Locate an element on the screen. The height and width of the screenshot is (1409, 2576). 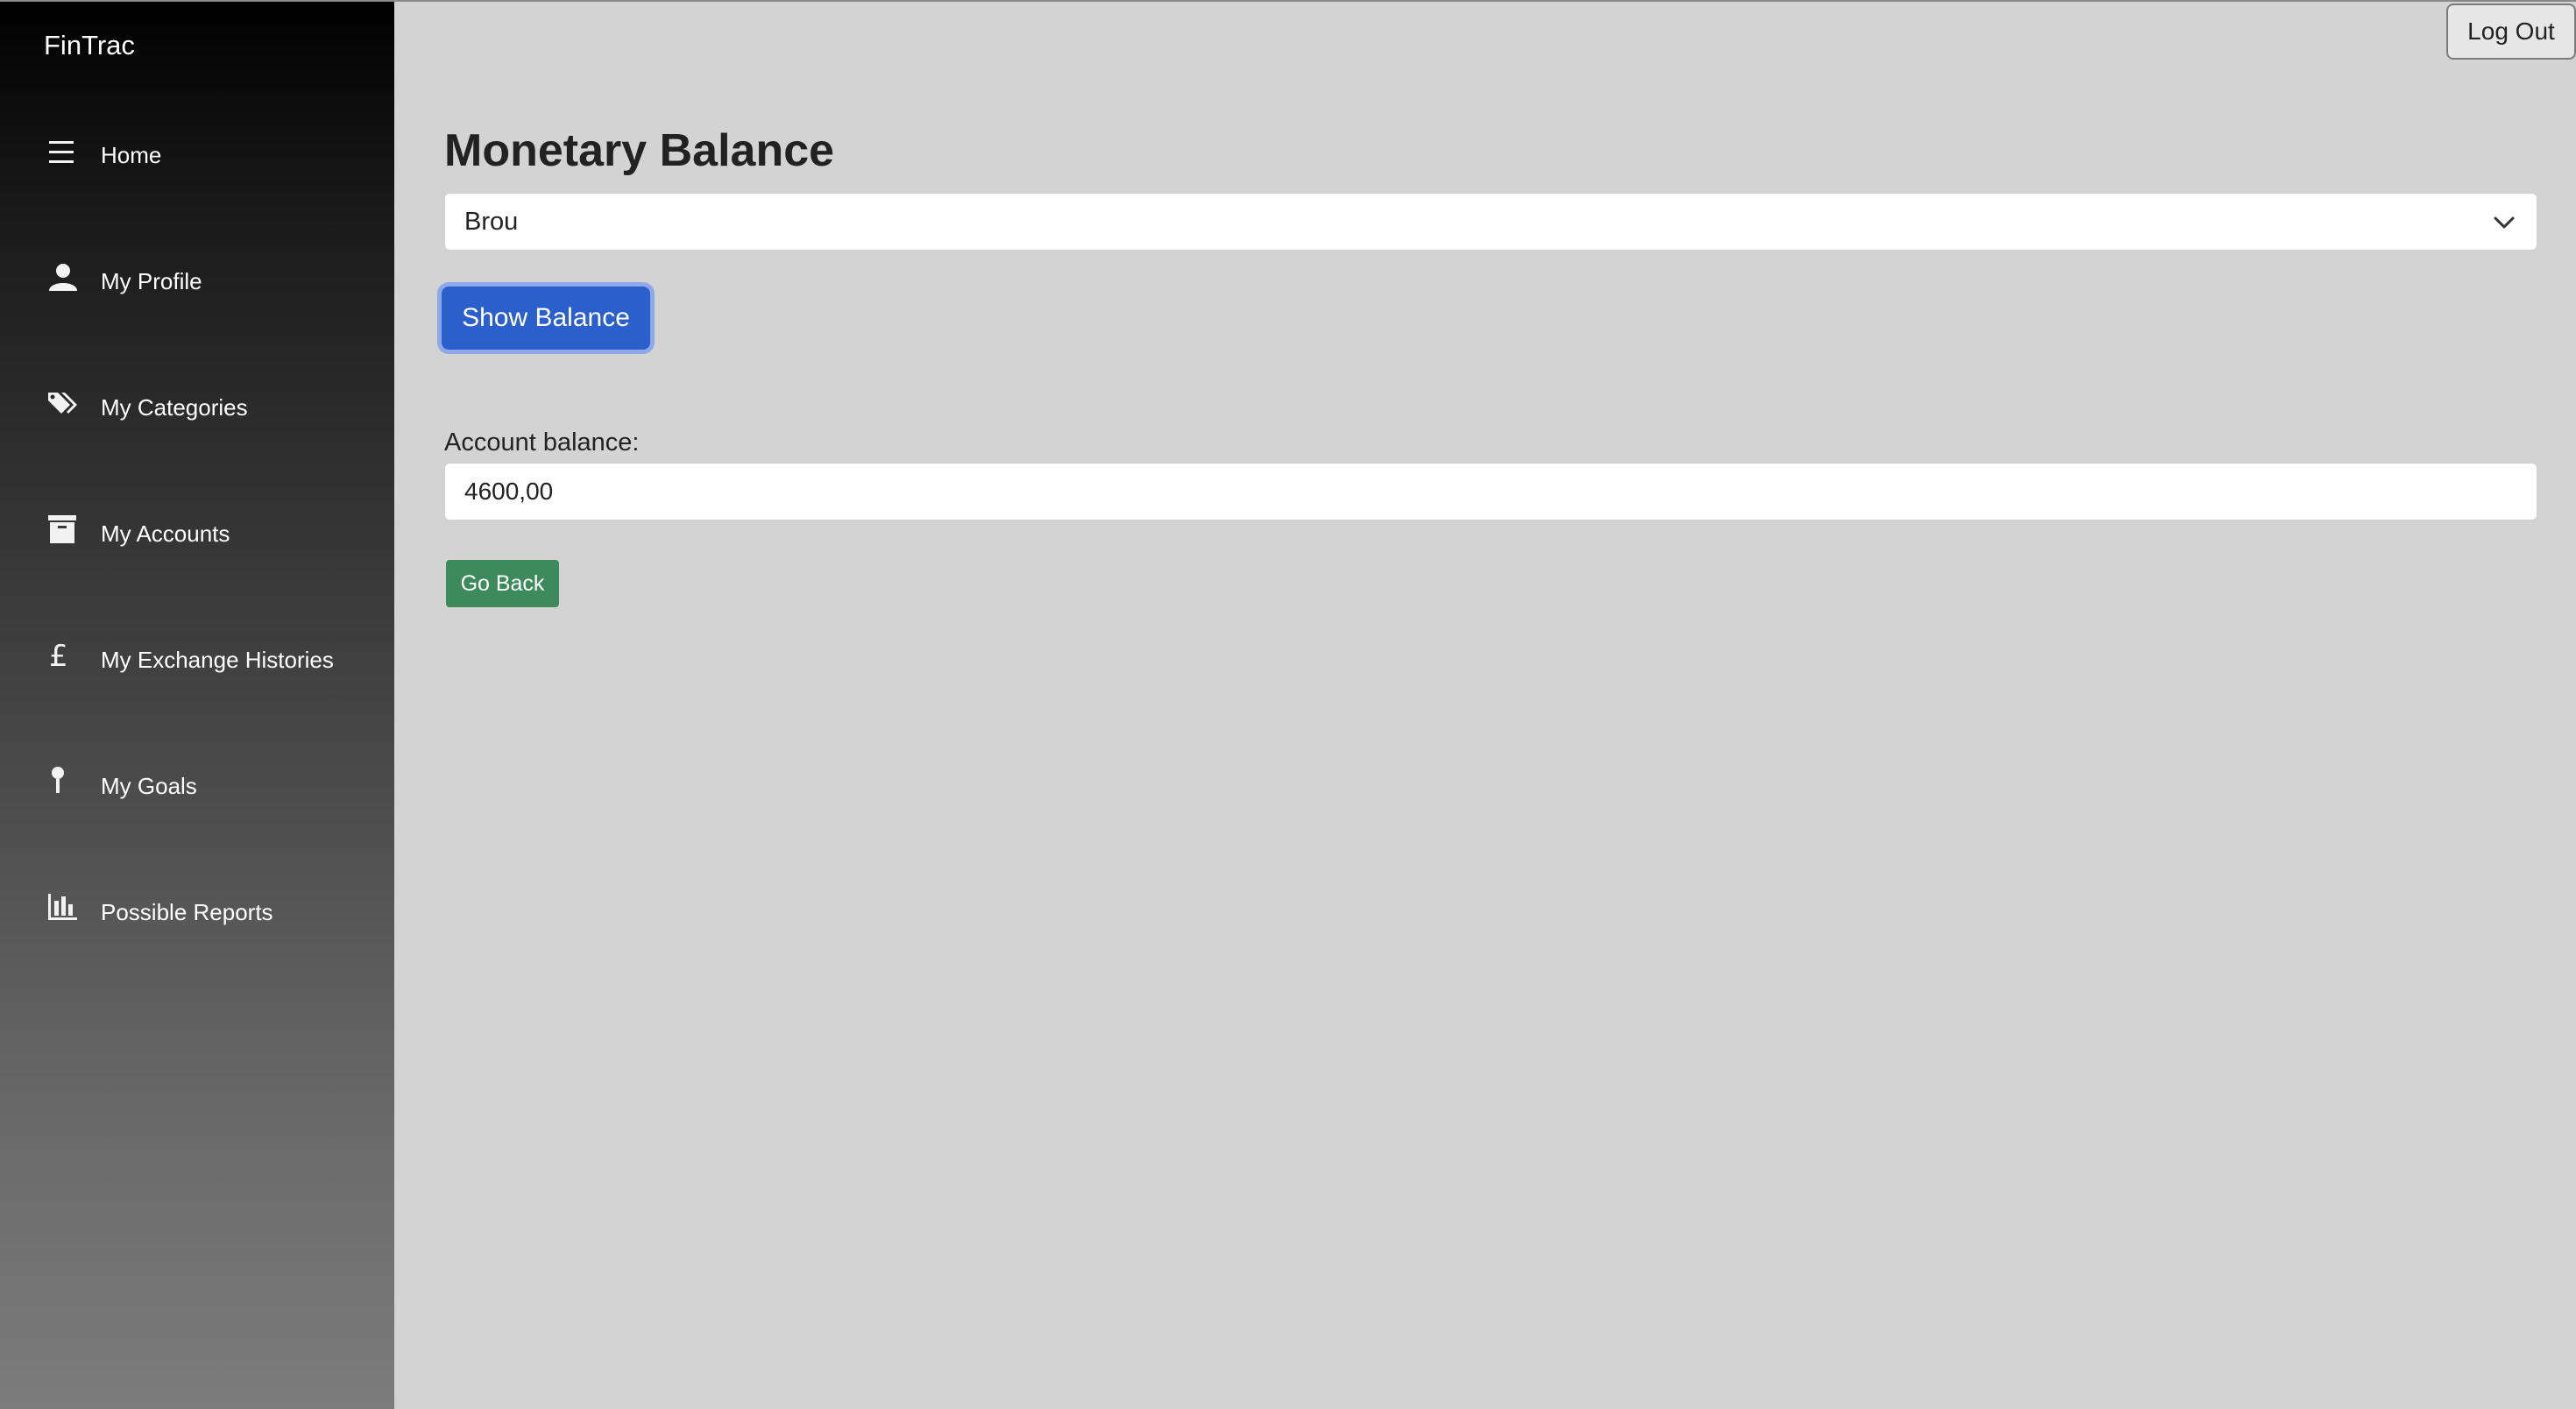
logout-button: Log Out is located at coordinates (2511, 32).